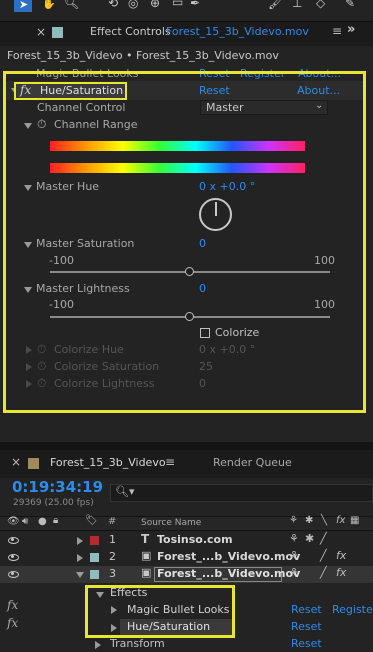 This screenshot has width=373, height=652. Describe the element at coordinates (57, 487) in the screenshot. I see `timecode-display: 0:19:34:19` at that location.